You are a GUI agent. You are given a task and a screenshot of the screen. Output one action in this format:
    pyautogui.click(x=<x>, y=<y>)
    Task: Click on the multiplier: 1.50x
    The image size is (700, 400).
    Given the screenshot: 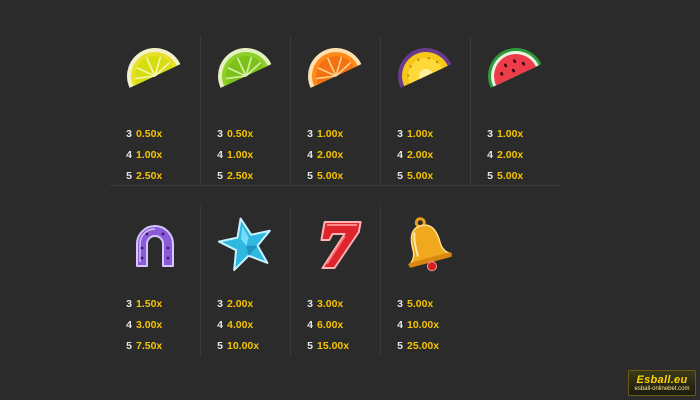 What is the action you would take?
    pyautogui.click(x=149, y=304)
    